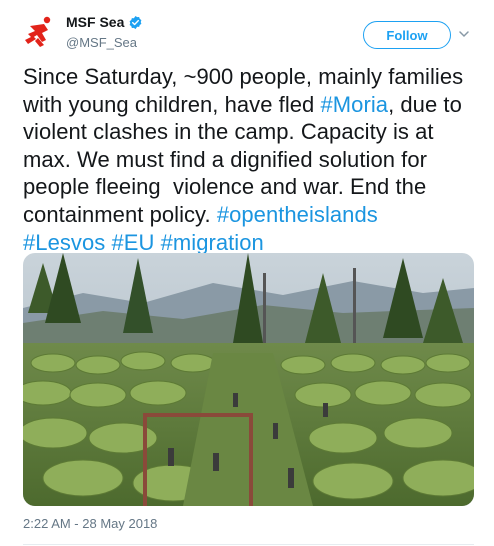 The height and width of the screenshot is (546, 494). I want to click on account-name-label: MSF Sea, so click(95, 22).